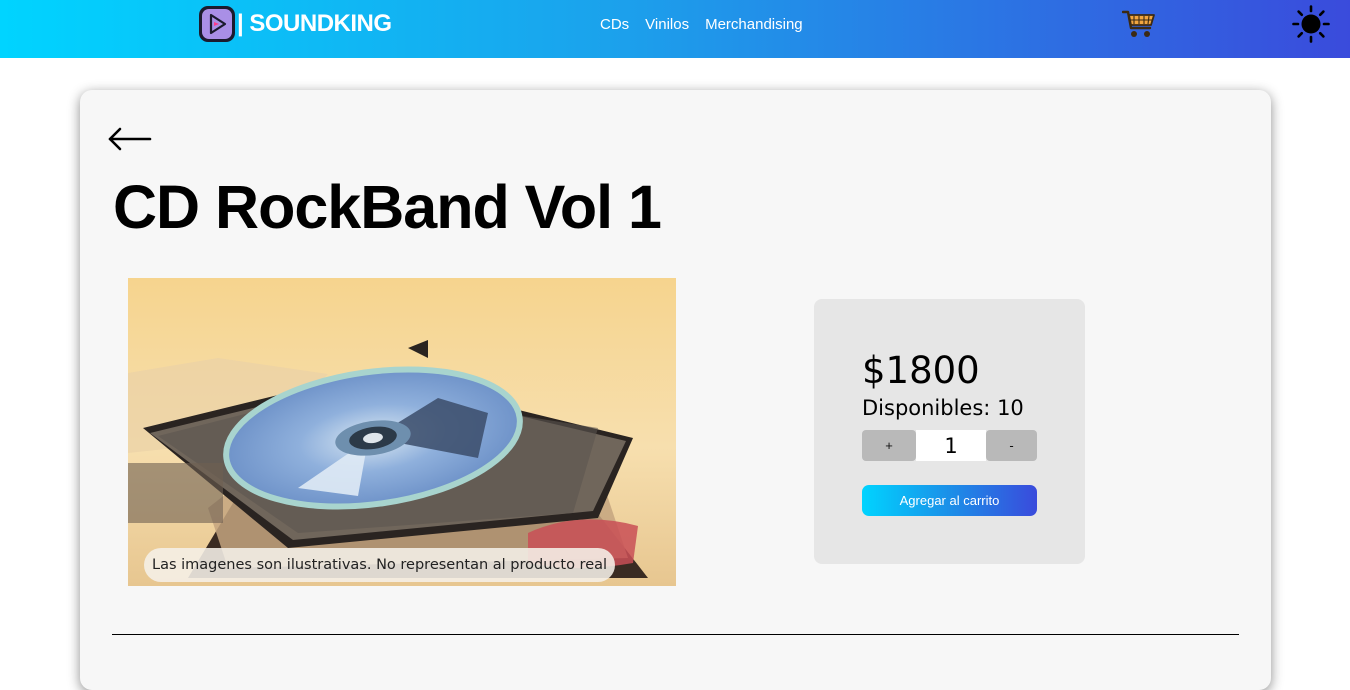 This screenshot has width=1350, height=690. What do you see at coordinates (130, 139) in the screenshot?
I see `back-arrow-icon` at bounding box center [130, 139].